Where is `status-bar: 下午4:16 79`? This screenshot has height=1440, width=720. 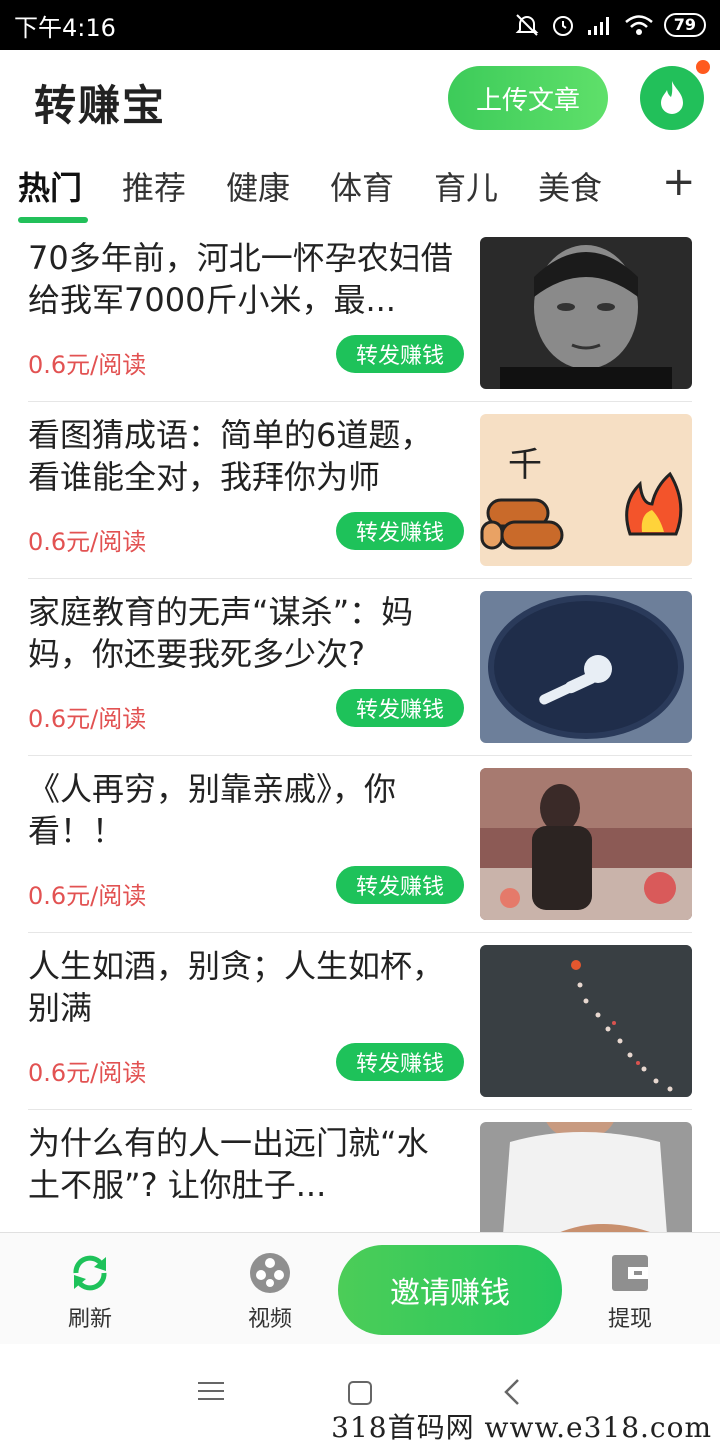 status-bar: 下午4:16 79 is located at coordinates (360, 25).